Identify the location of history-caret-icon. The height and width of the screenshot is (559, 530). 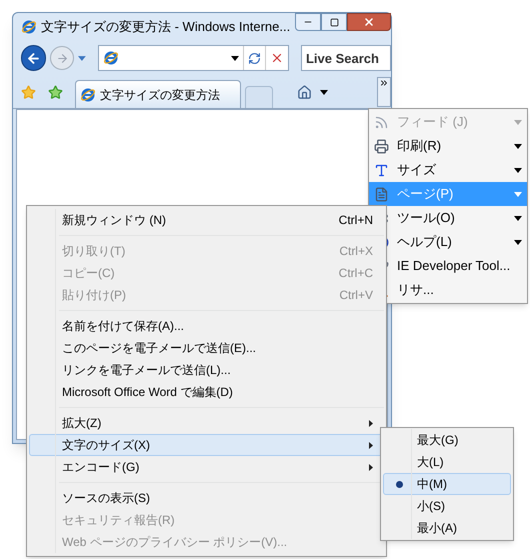
(82, 58).